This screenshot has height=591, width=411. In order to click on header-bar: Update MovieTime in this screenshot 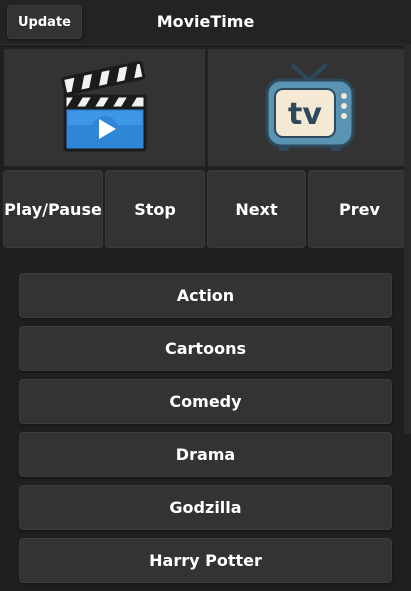, I will do `click(205, 22)`.